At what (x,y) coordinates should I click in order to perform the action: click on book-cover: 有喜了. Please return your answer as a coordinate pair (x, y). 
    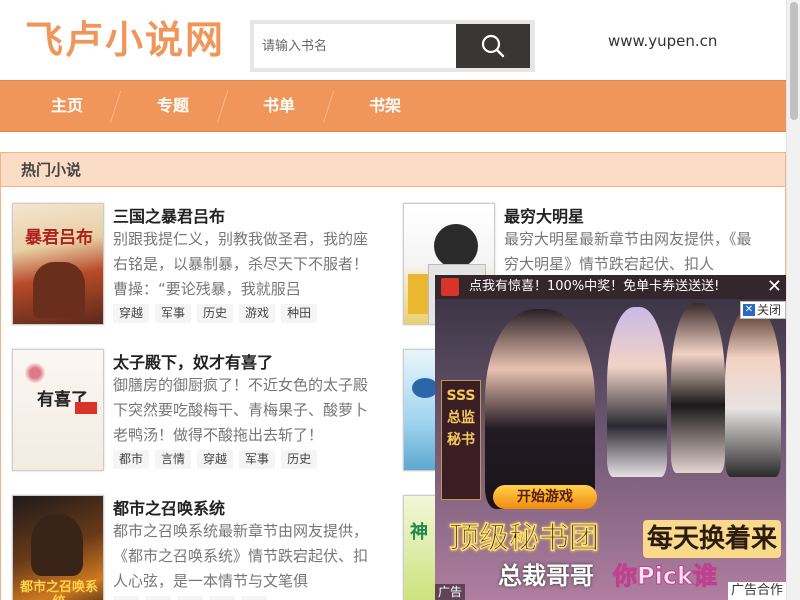
    Looking at the image, I should click on (58, 410).